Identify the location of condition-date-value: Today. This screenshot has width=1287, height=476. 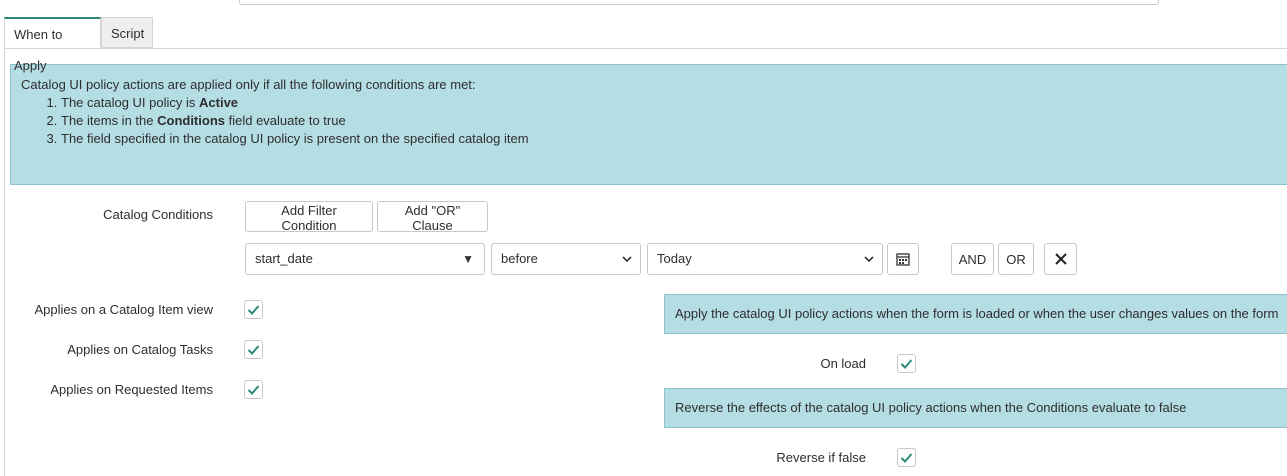
(674, 258).